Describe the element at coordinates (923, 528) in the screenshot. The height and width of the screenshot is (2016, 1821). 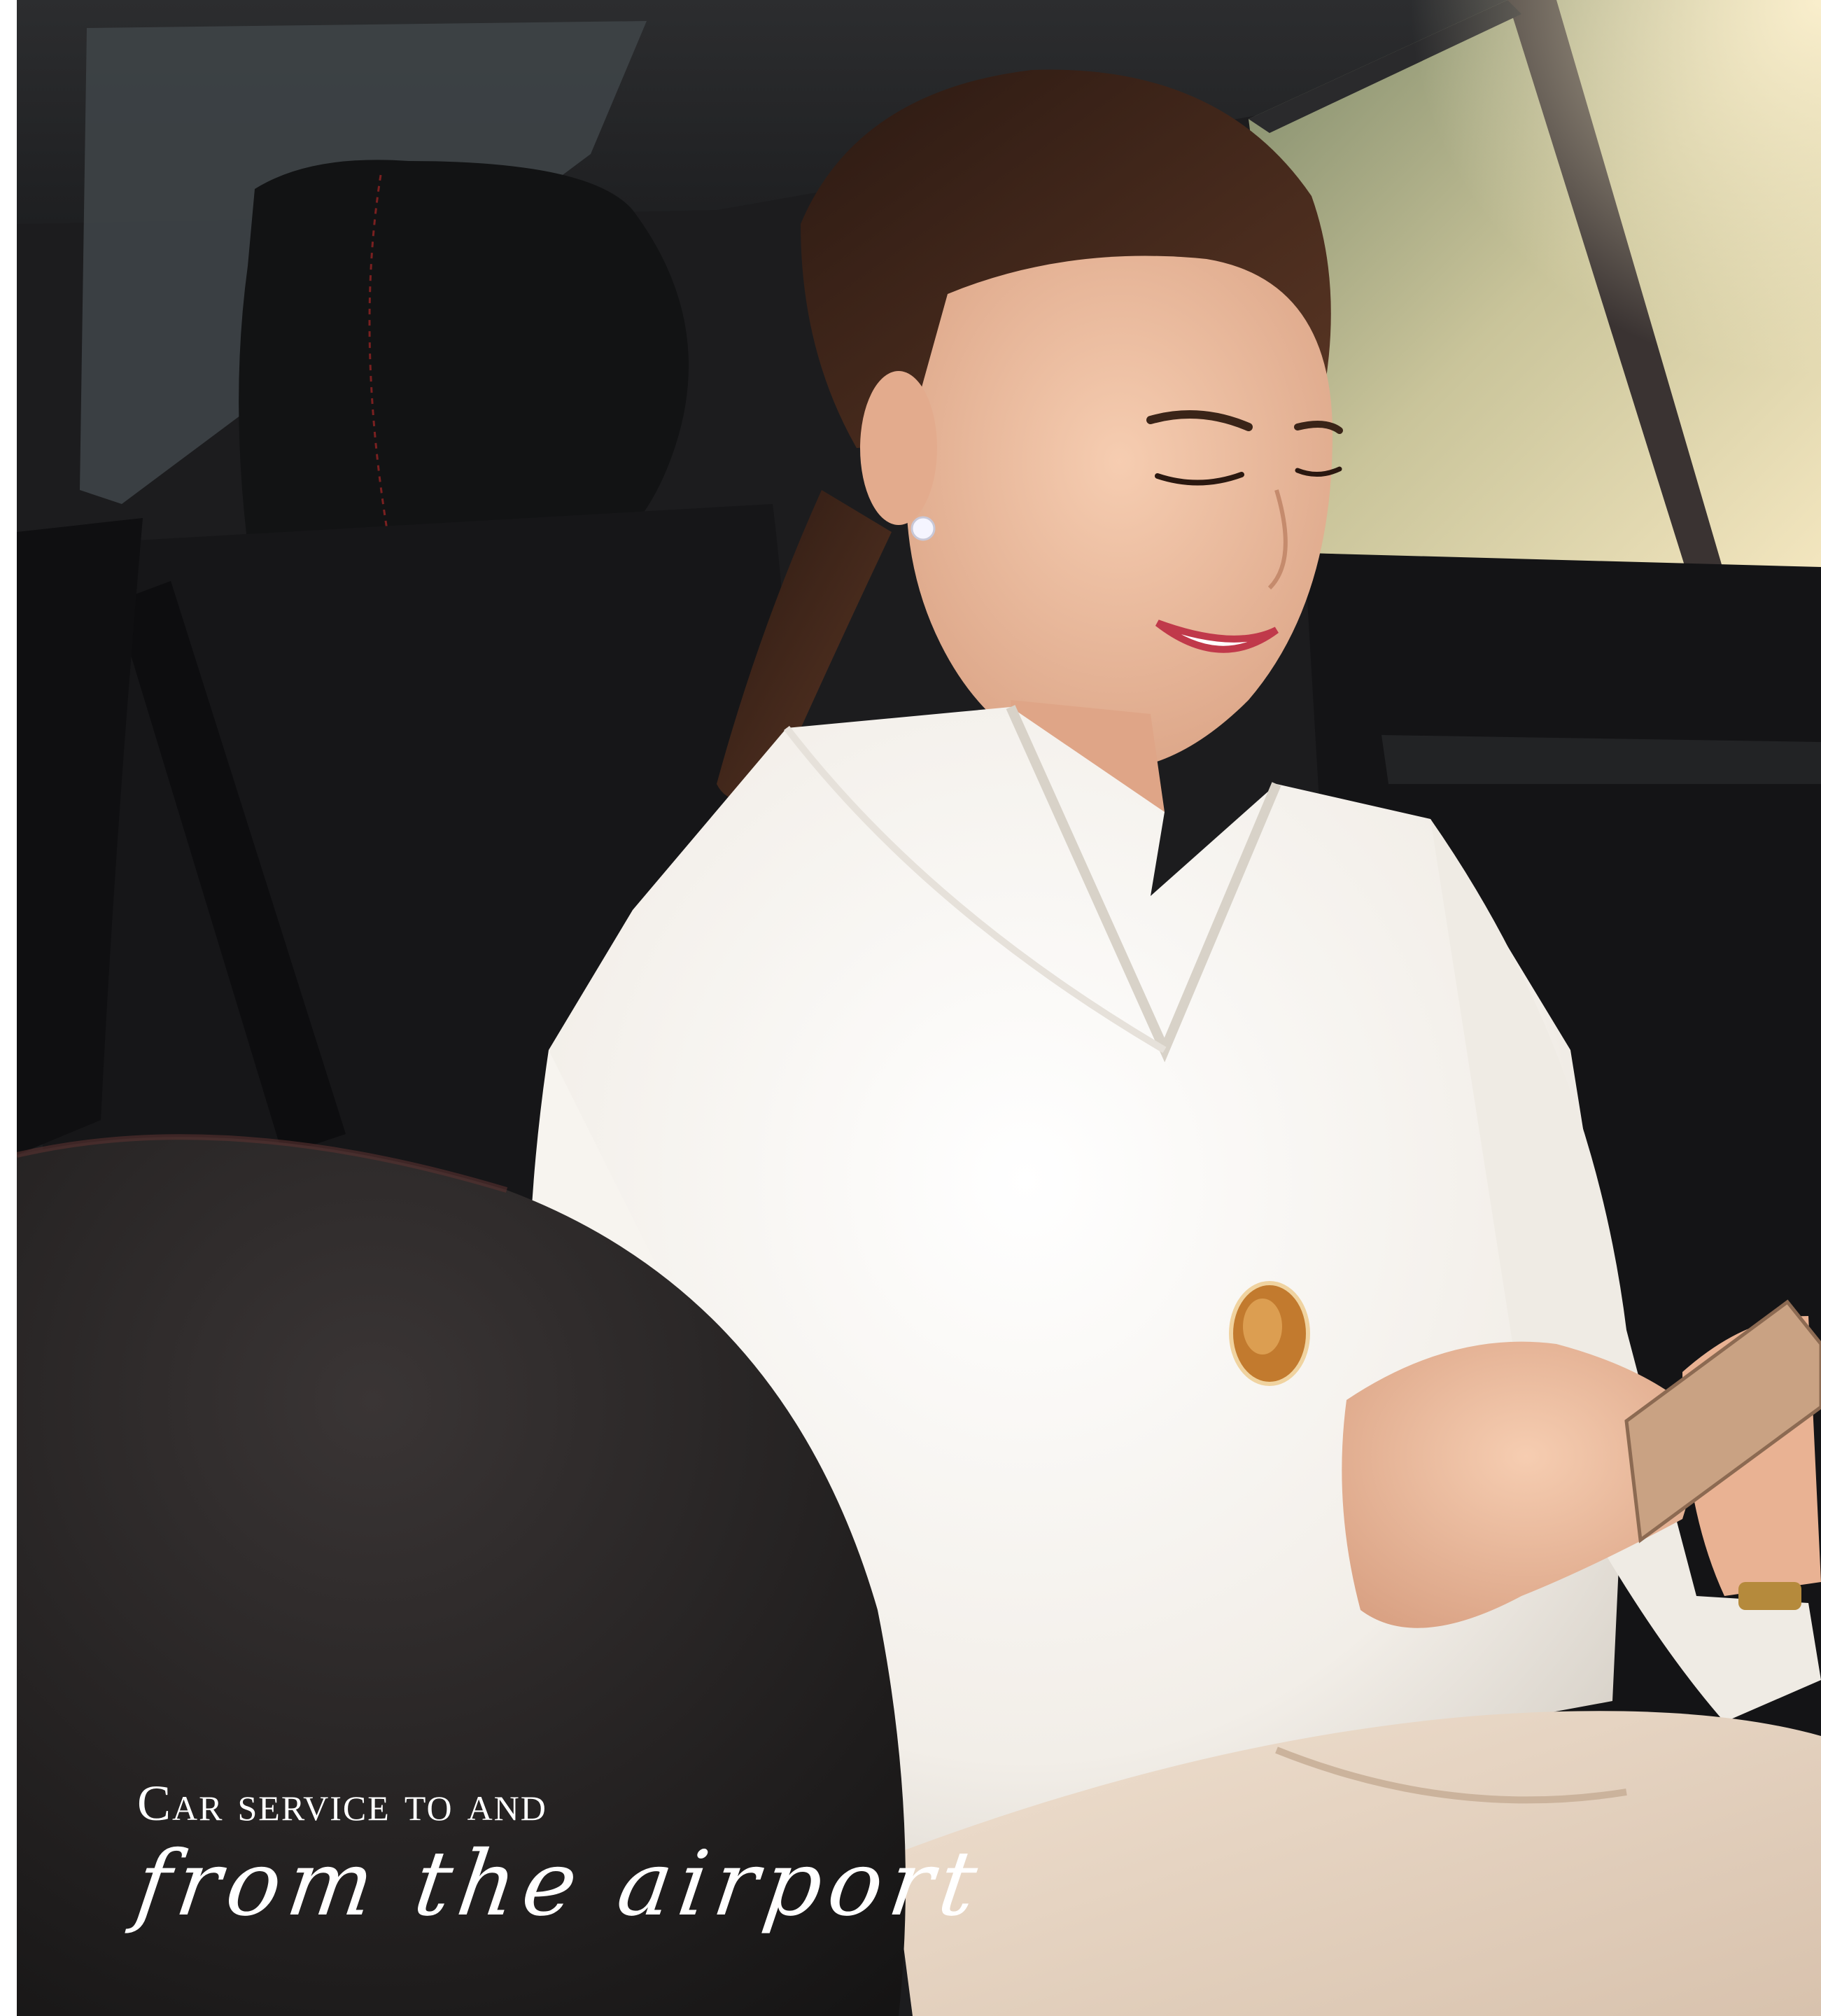
I see `earring` at that location.